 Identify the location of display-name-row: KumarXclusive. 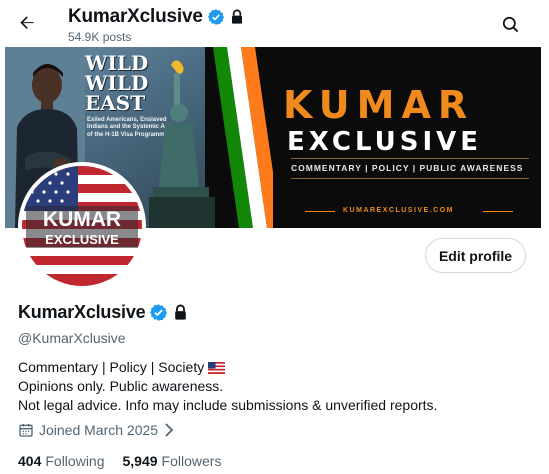
(103, 312).